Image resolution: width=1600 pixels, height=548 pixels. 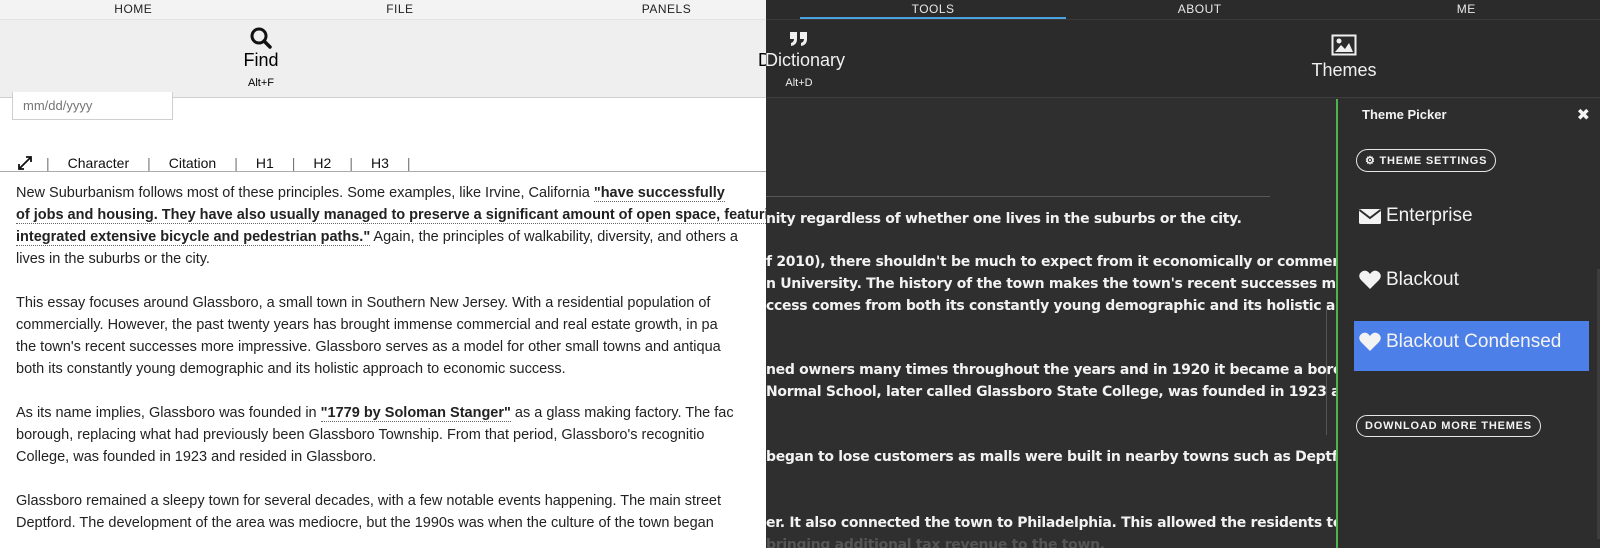 I want to click on tab-about: ABOUT, so click(x=1199, y=9).